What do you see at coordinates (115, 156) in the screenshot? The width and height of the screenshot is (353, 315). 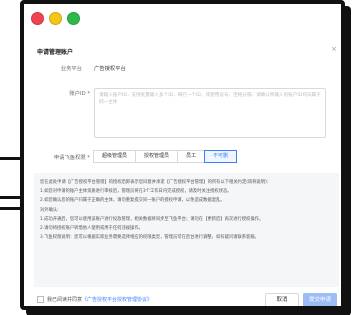 I see `role-option-super-admin: 超级管理员` at bounding box center [115, 156].